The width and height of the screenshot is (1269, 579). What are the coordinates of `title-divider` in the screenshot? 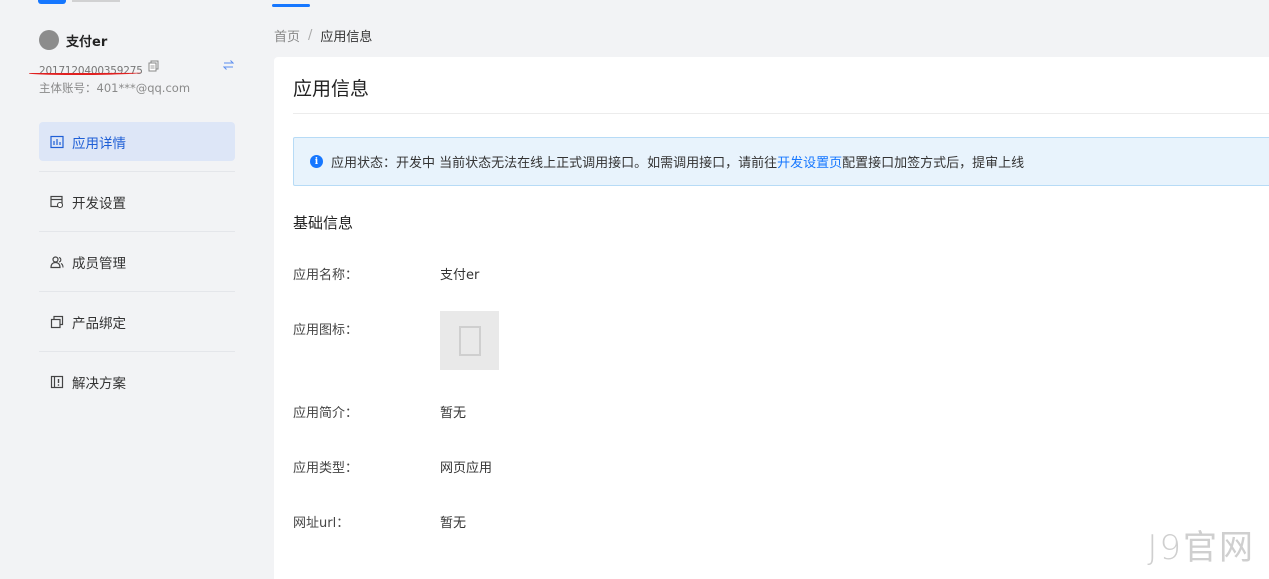 It's located at (781, 113).